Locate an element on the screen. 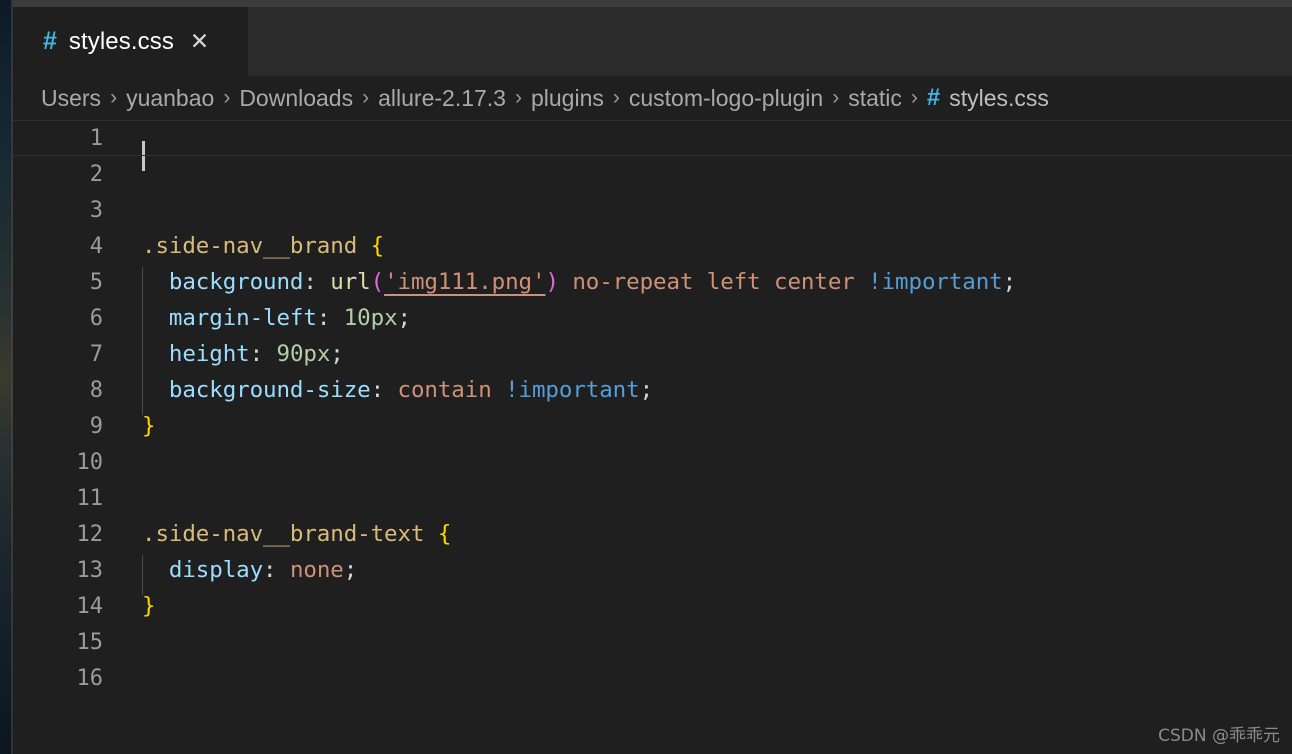  code-line: 11 is located at coordinates (652, 498).